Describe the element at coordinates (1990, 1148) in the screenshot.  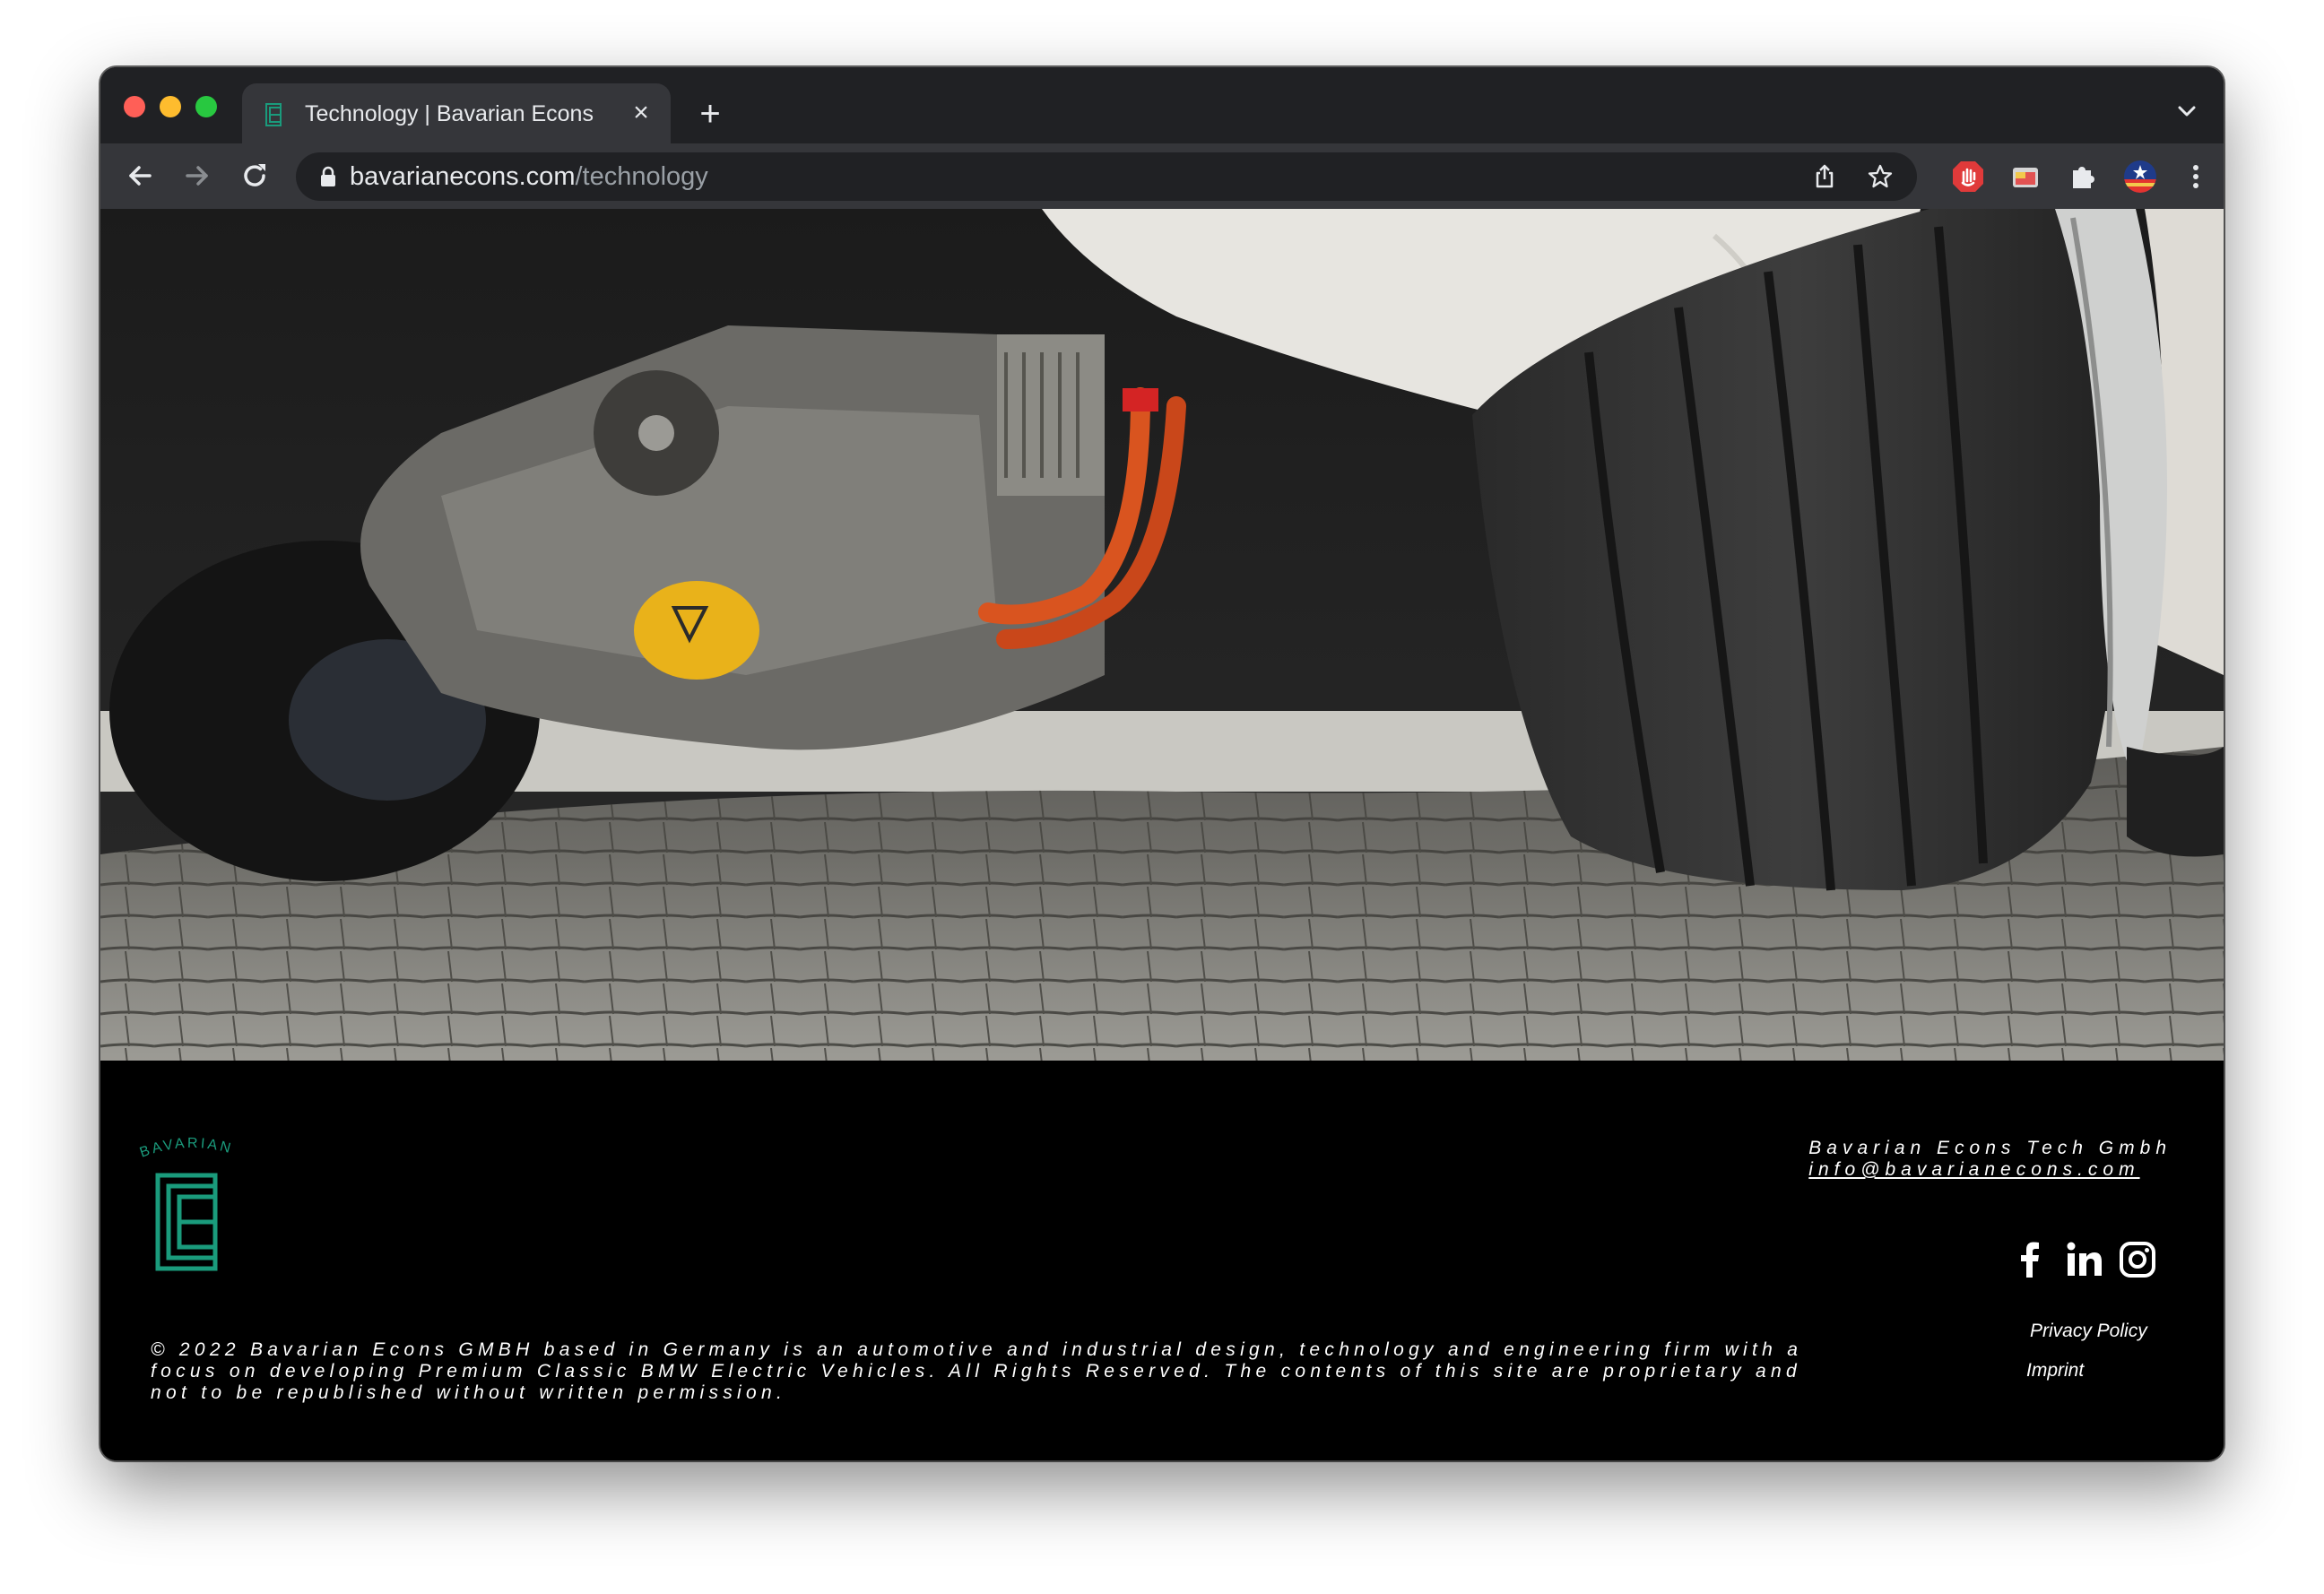
I see `company-name: Bavarian Econs Tech Gmbh` at that location.